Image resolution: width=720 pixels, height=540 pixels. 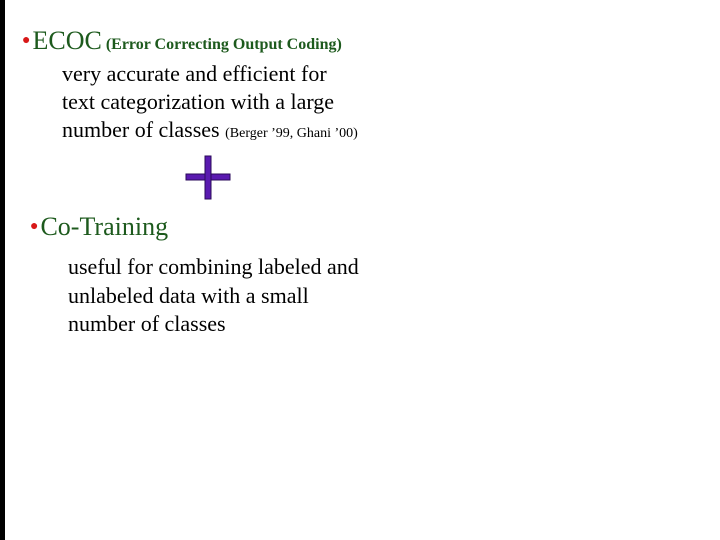 What do you see at coordinates (147, 323) in the screenshot?
I see `cotraining-line-3: number of classes` at bounding box center [147, 323].